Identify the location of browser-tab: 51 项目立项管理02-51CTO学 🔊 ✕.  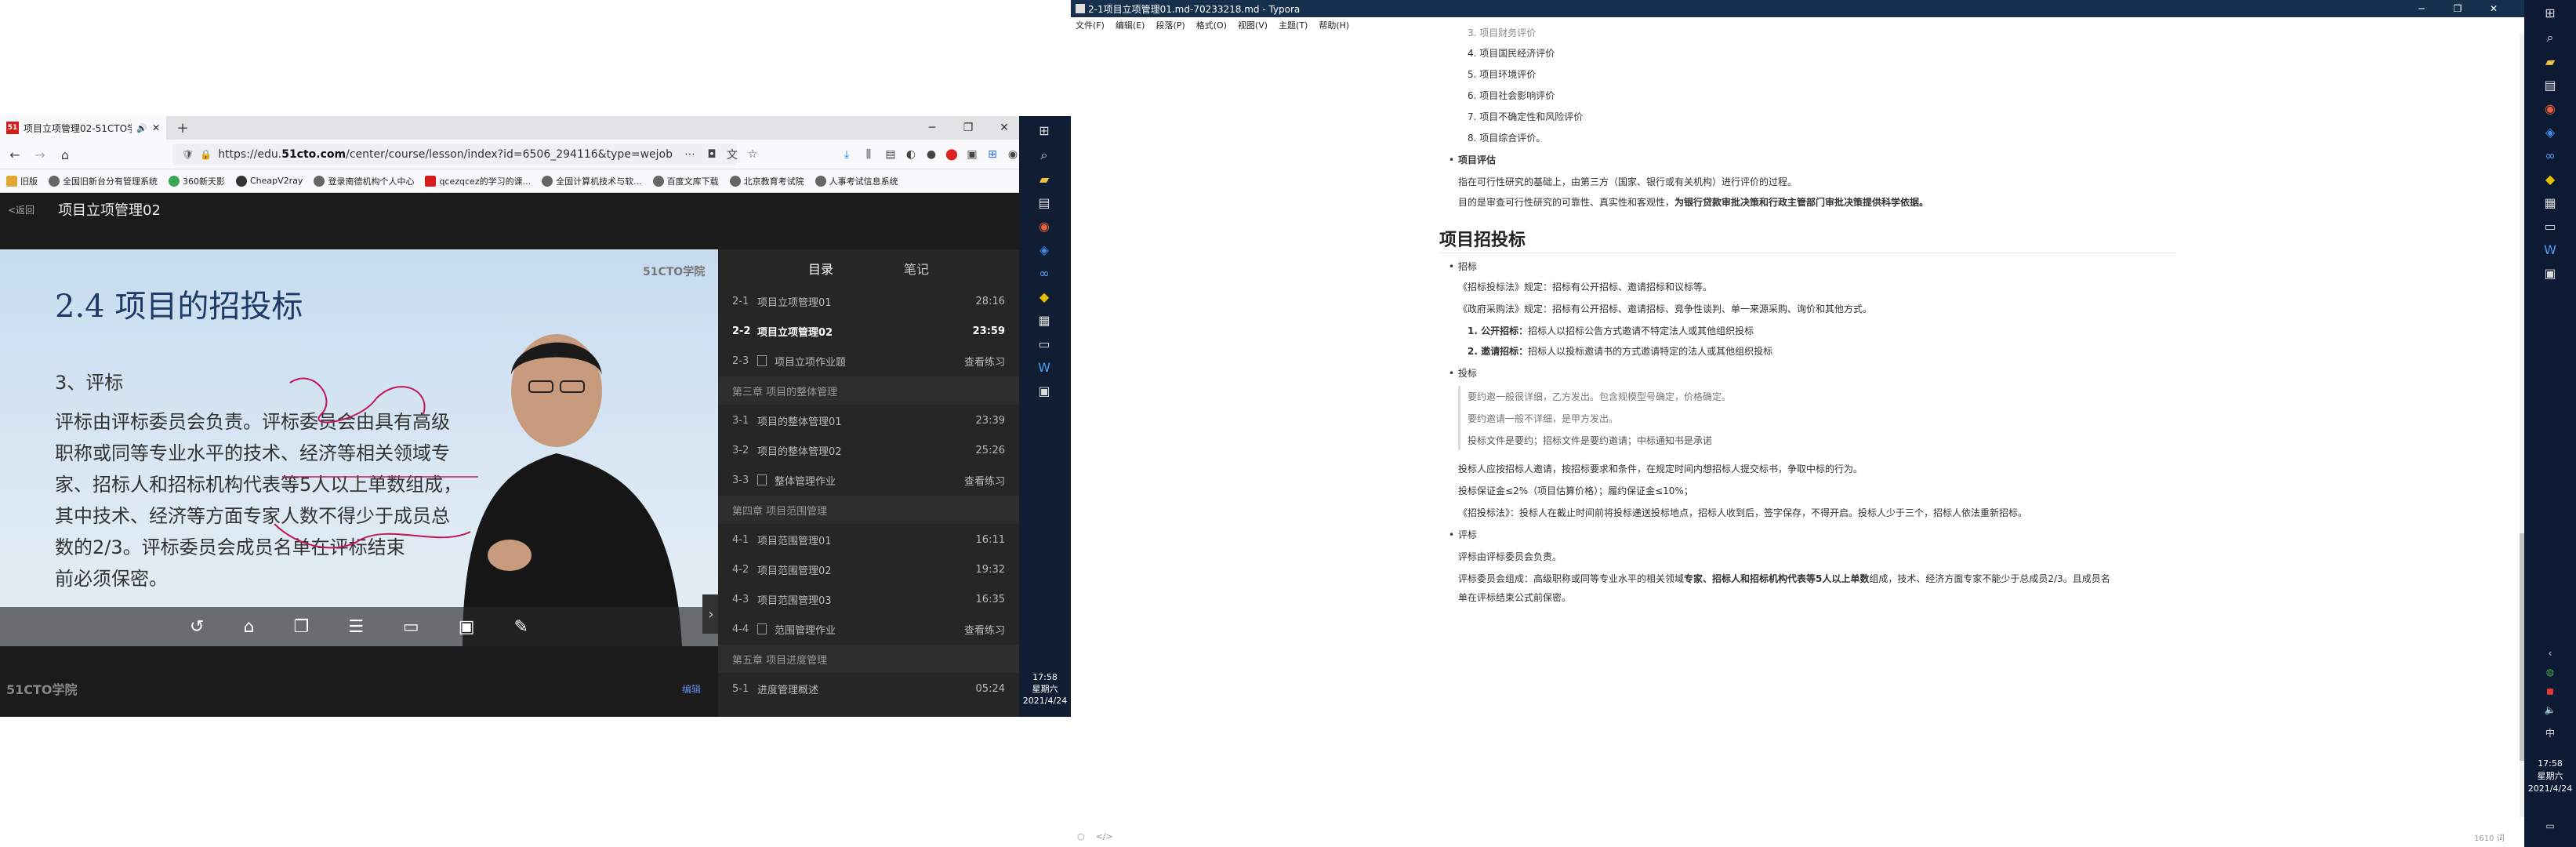
(83, 128).